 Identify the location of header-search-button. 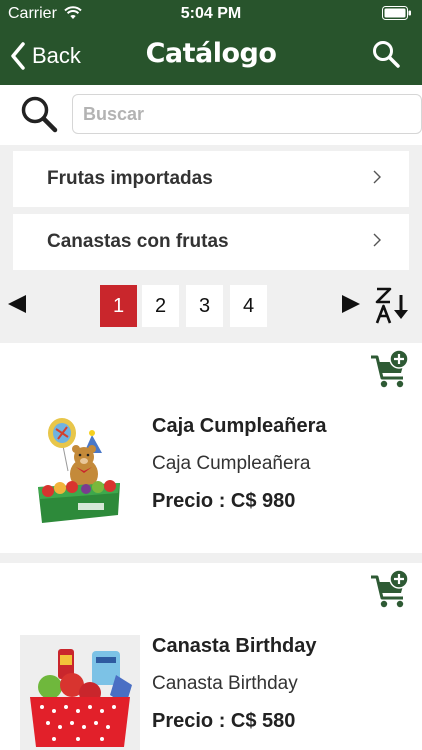
(386, 56).